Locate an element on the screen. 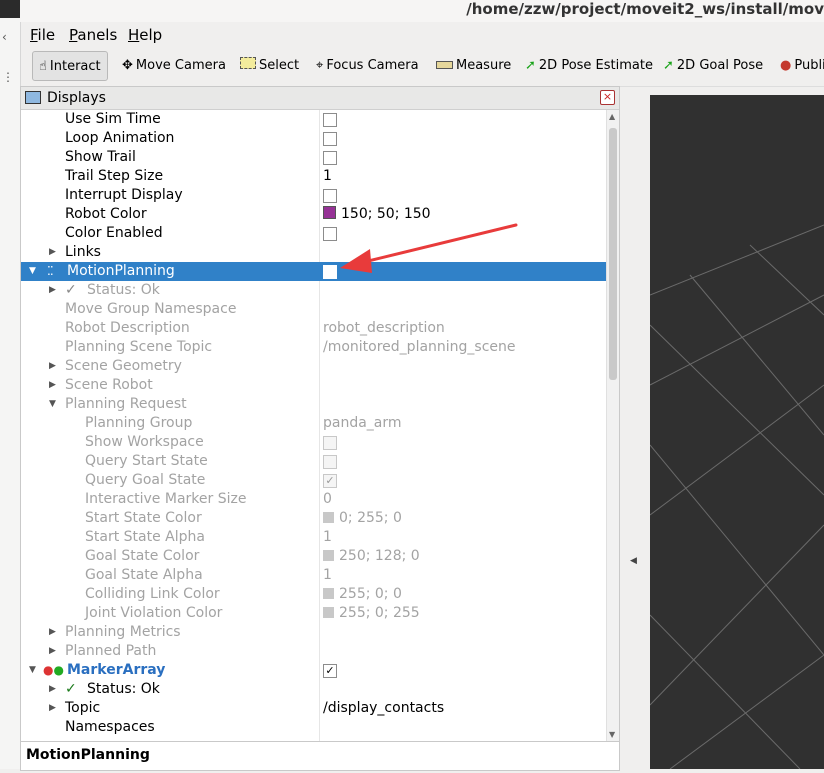 The image size is (824, 773). row-value: /monitored_planning_scene is located at coordinates (419, 347).